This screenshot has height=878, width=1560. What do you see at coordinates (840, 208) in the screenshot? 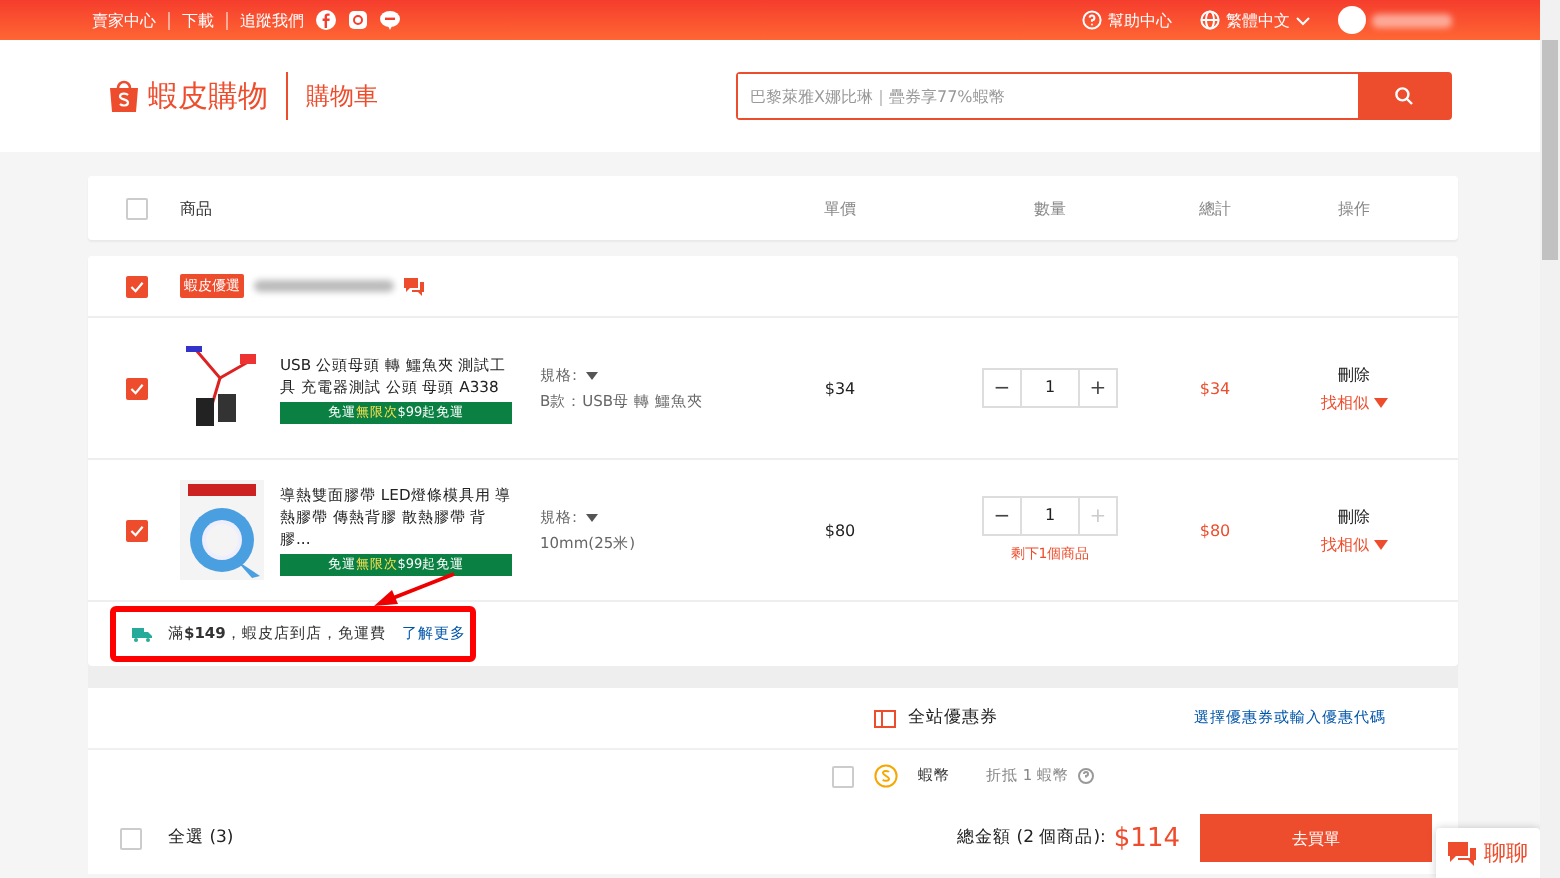
I see `column-header: 單價` at bounding box center [840, 208].